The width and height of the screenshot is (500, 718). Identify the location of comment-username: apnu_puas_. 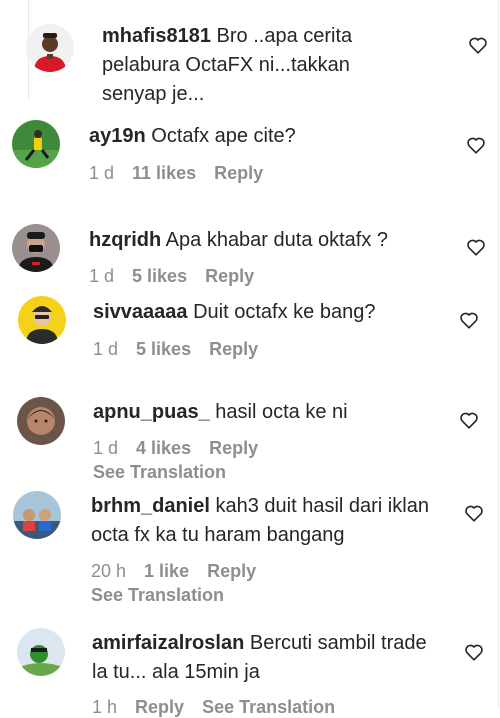
(151, 412).